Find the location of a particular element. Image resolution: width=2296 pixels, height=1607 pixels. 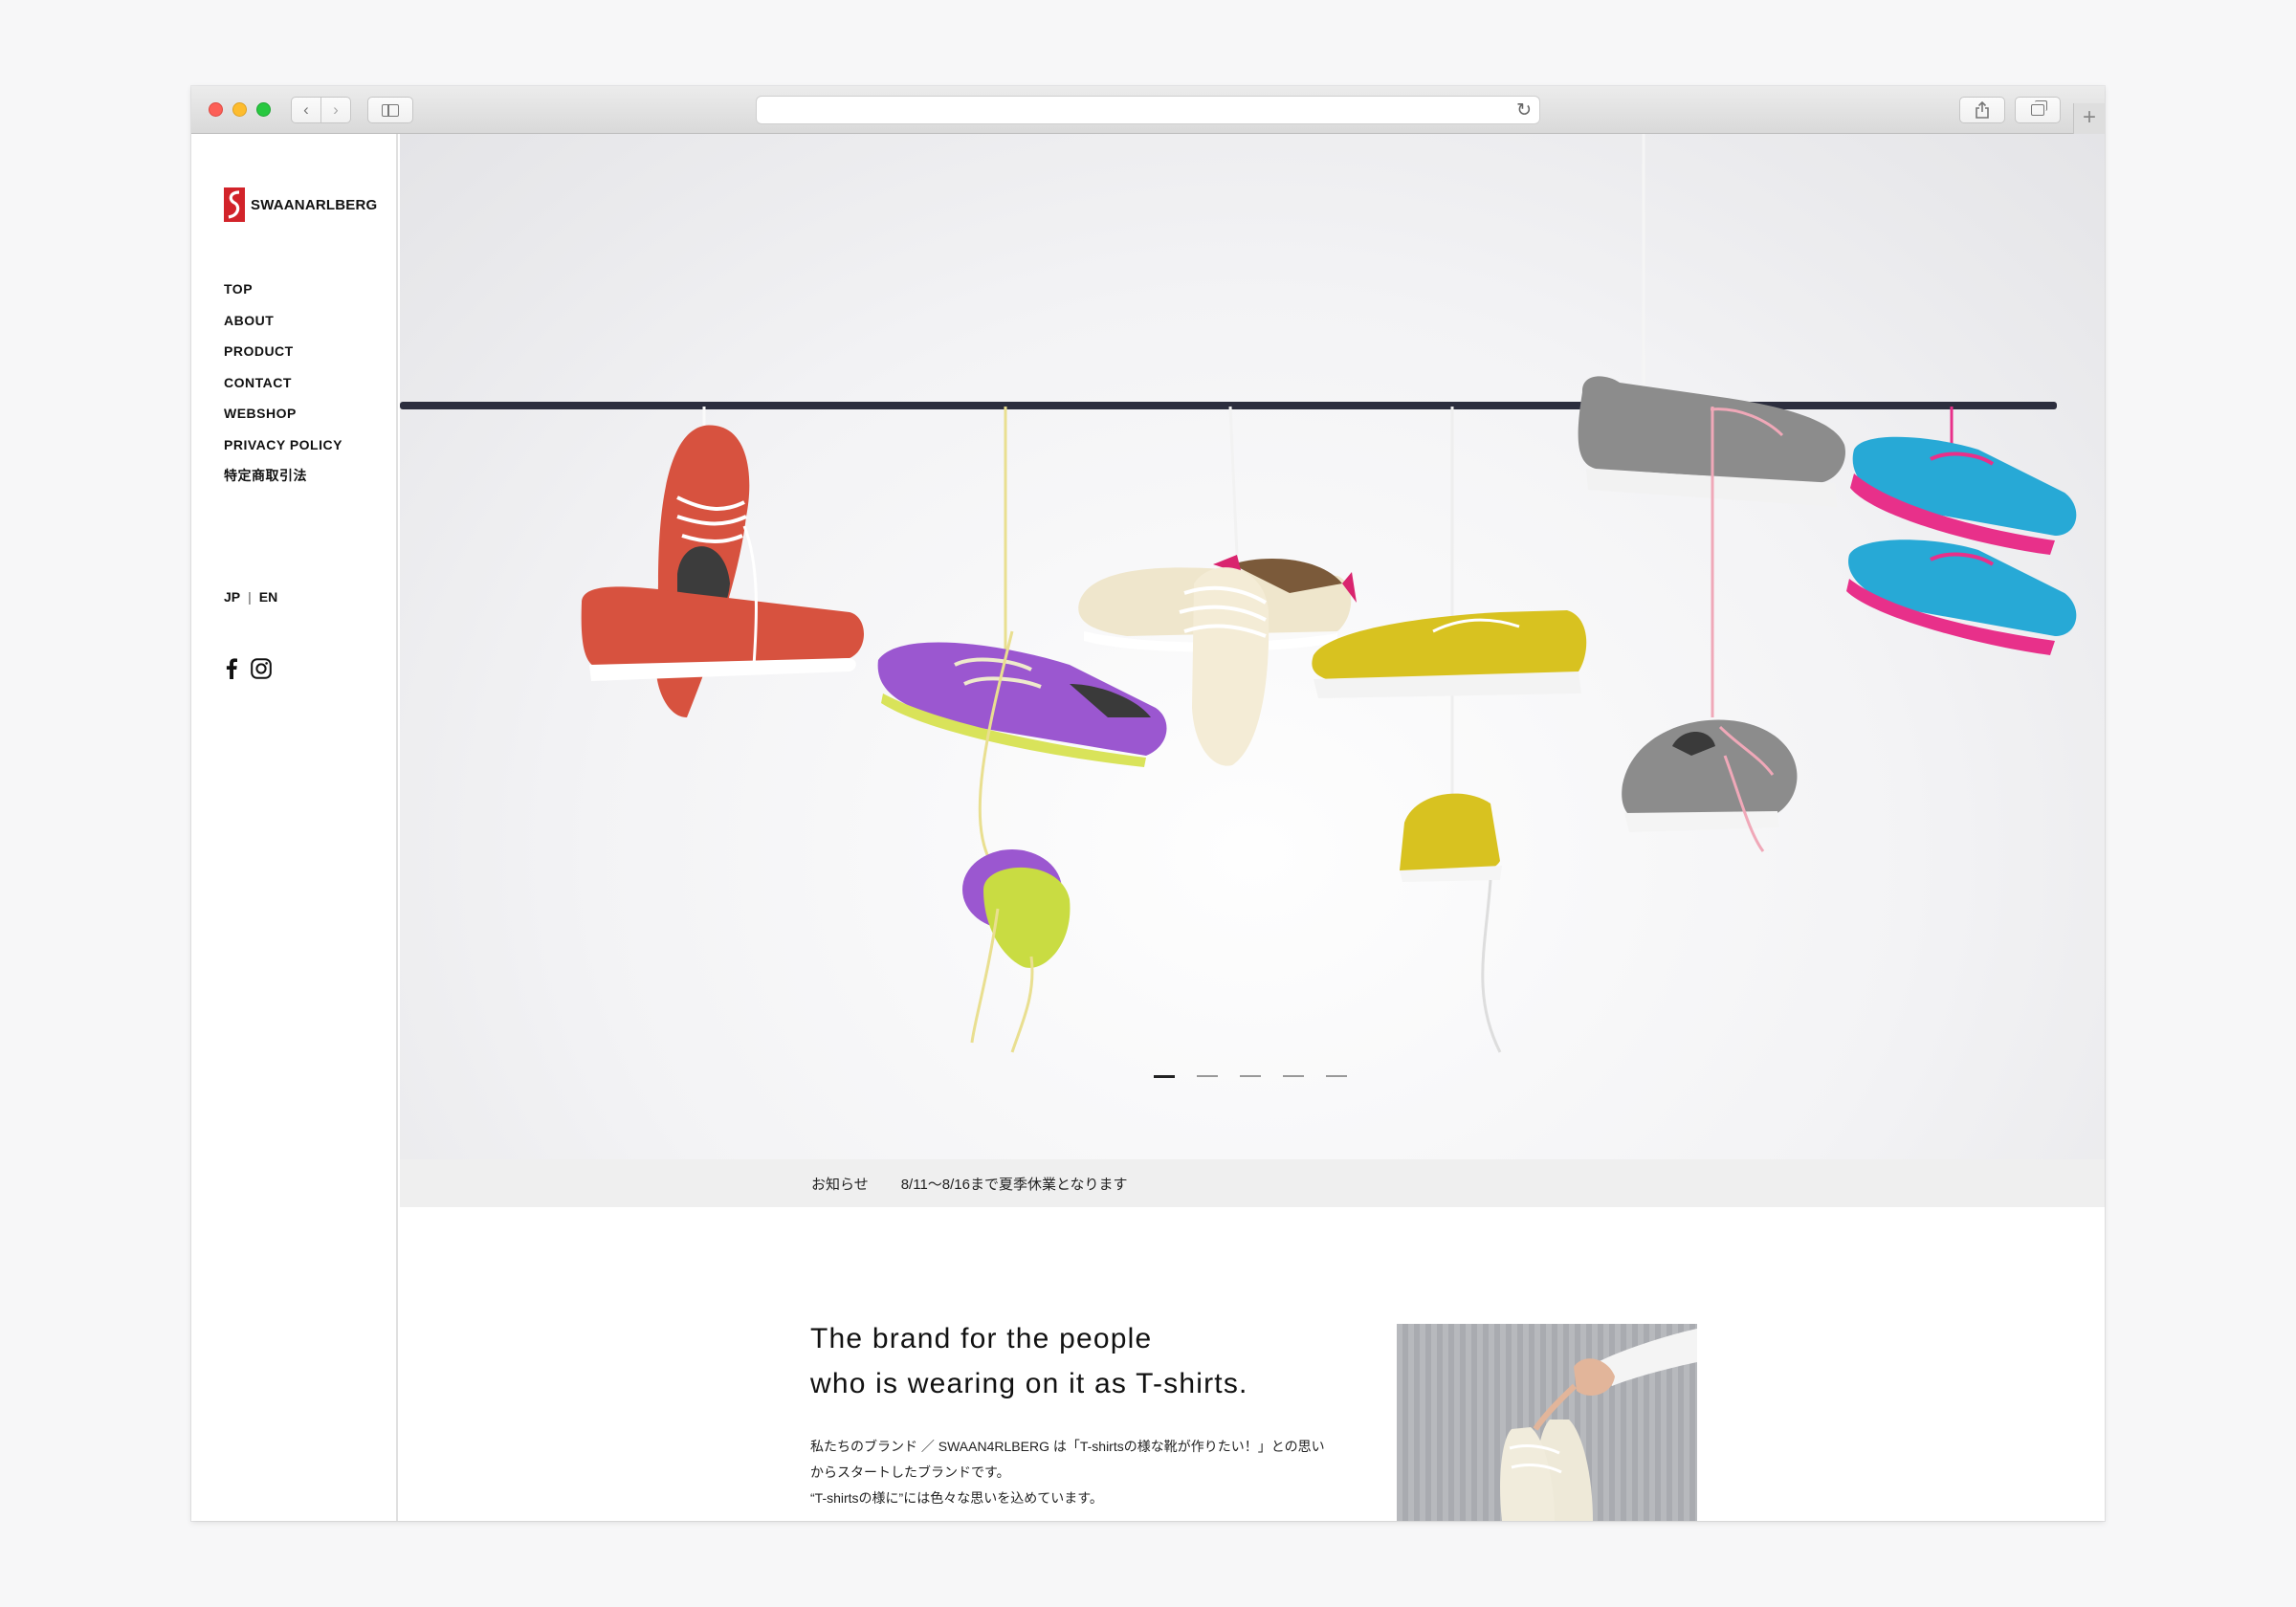

chevron-left-icon: ‹ is located at coordinates (306, 109).